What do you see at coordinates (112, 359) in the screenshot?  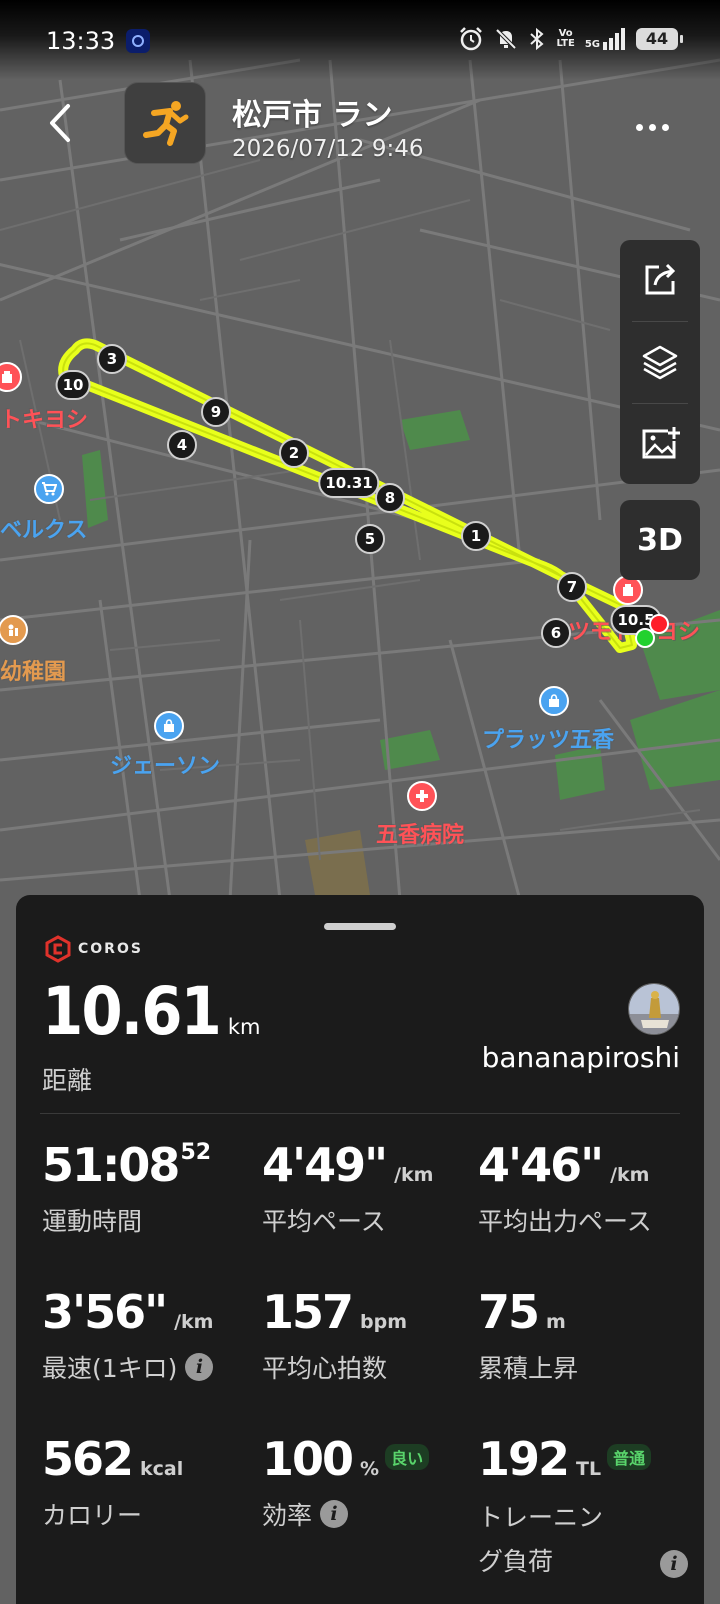 I see `km-marker: 3` at bounding box center [112, 359].